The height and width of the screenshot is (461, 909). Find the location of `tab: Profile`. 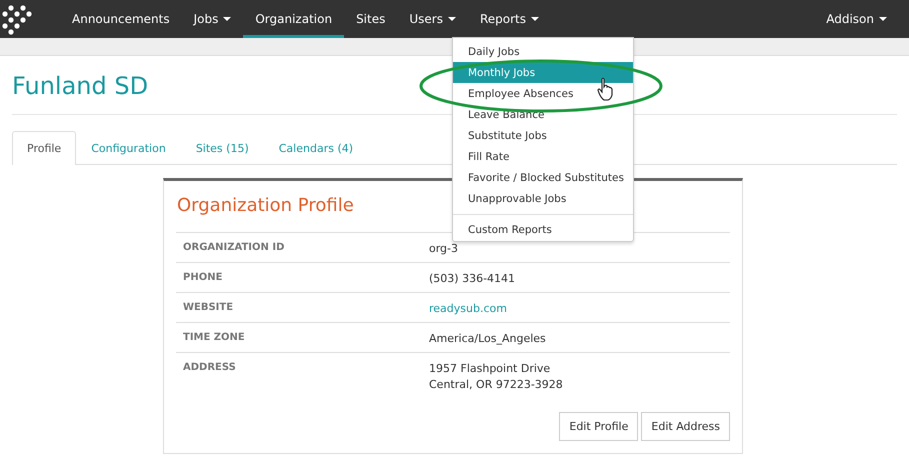

tab: Profile is located at coordinates (44, 148).